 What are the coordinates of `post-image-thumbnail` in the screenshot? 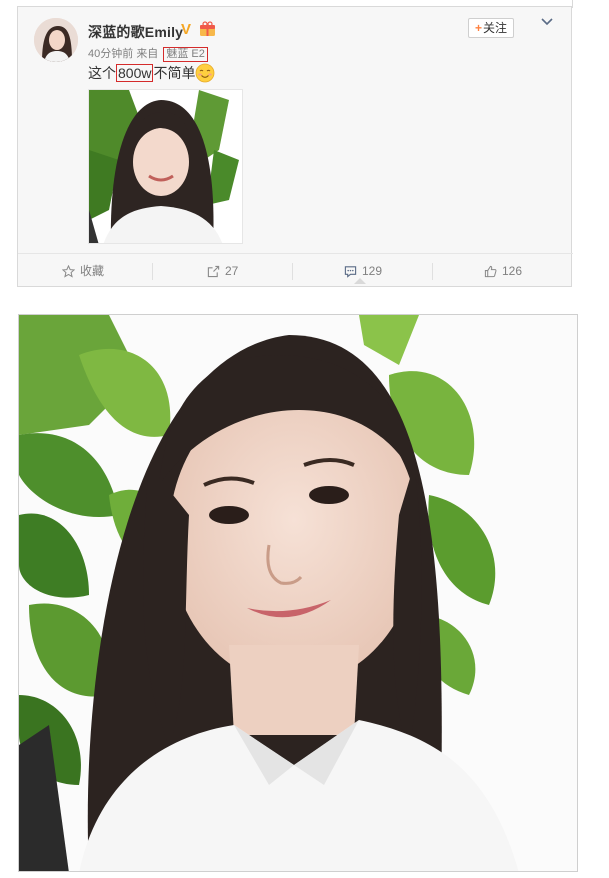 It's located at (165, 166).